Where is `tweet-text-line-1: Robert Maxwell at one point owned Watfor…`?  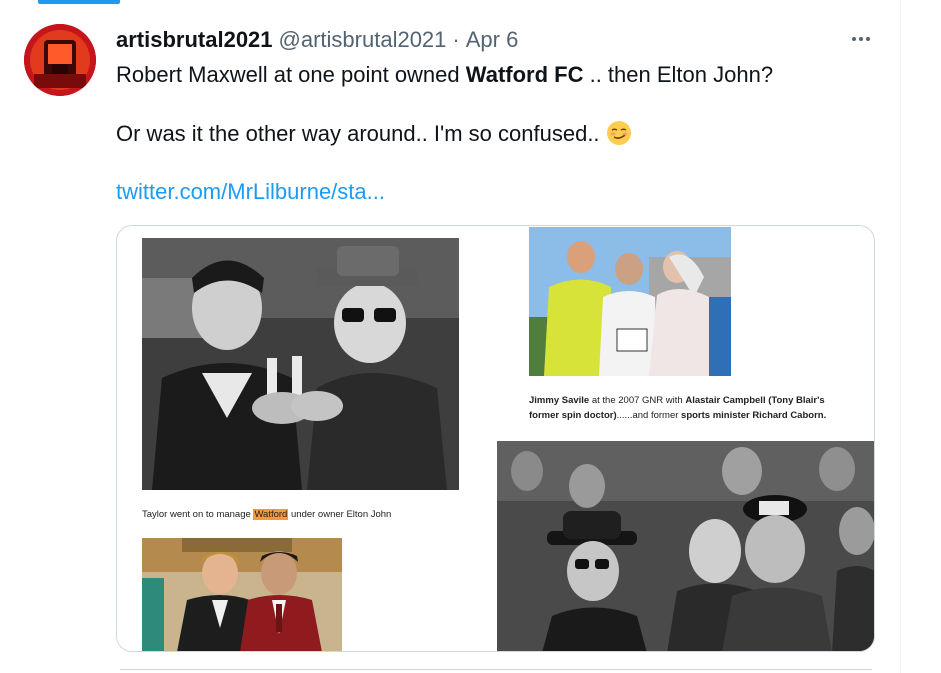 tweet-text-line-1: Robert Maxwell at one point owned Watfor… is located at coordinates (444, 75).